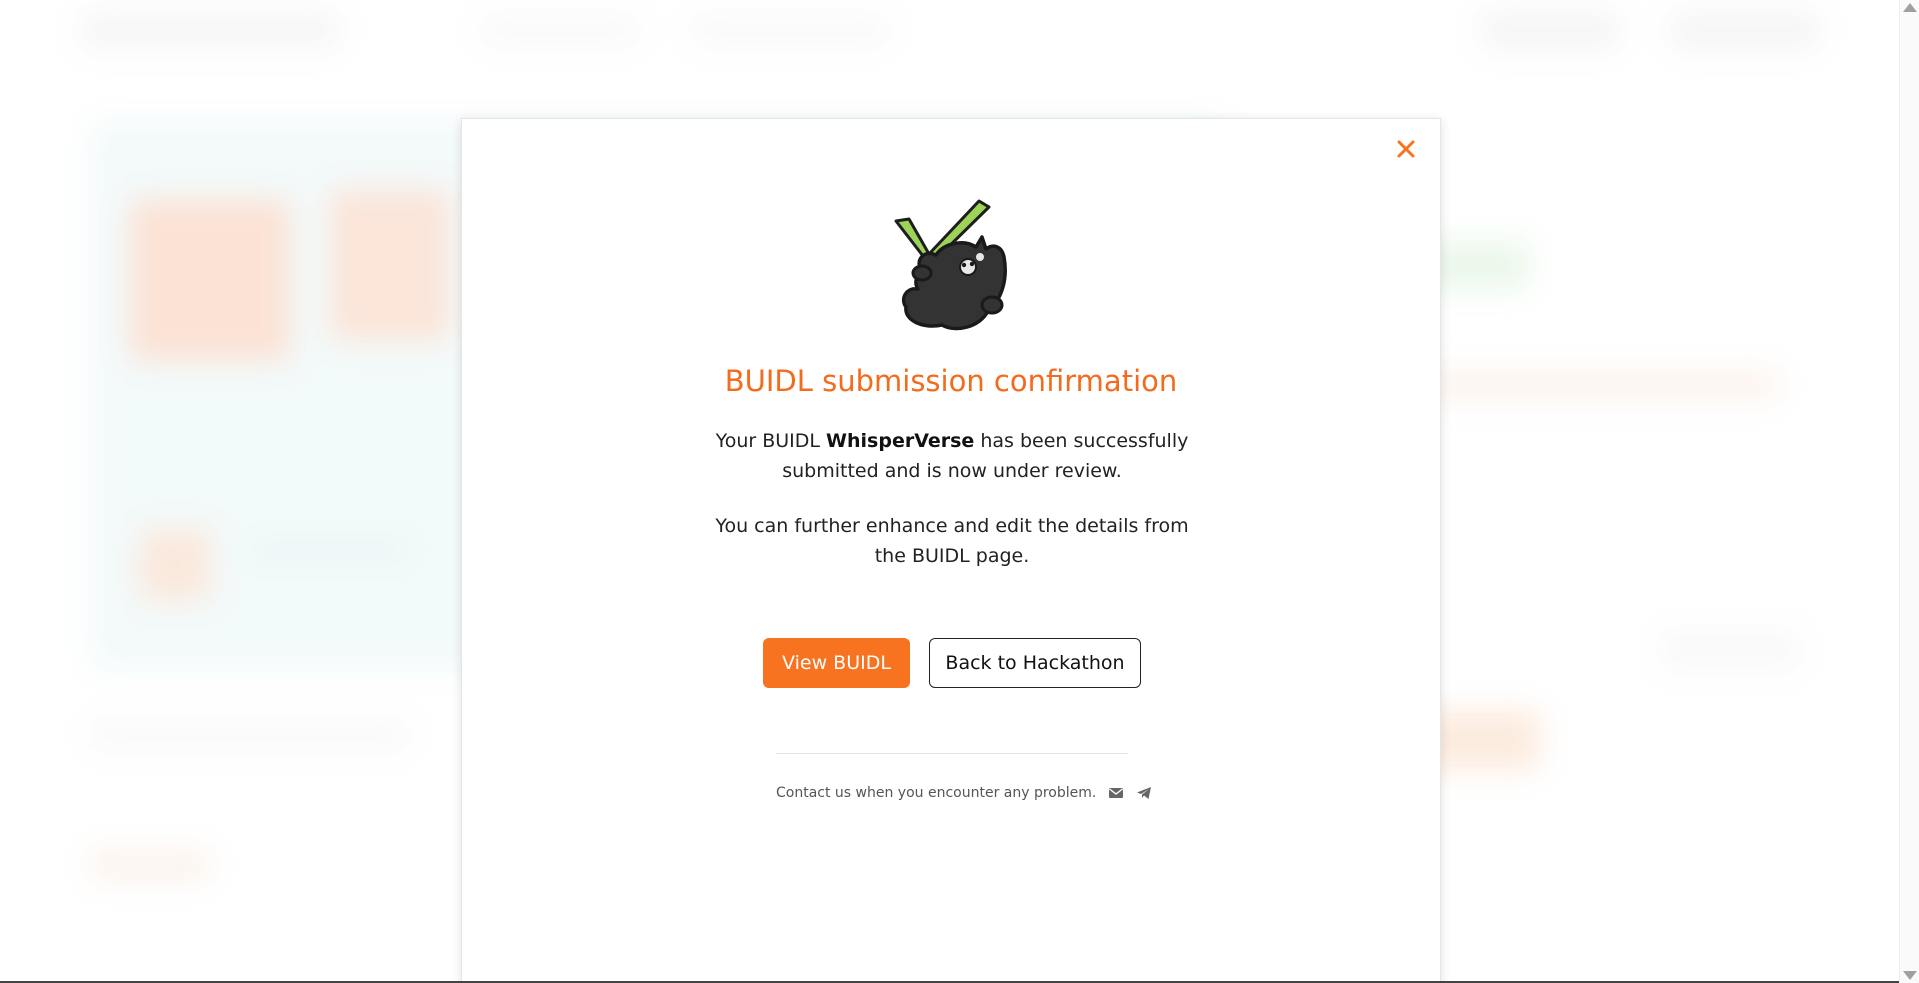 The width and height of the screenshot is (1919, 983). Describe the element at coordinates (1144, 793) in the screenshot. I see `telegram-icon` at that location.